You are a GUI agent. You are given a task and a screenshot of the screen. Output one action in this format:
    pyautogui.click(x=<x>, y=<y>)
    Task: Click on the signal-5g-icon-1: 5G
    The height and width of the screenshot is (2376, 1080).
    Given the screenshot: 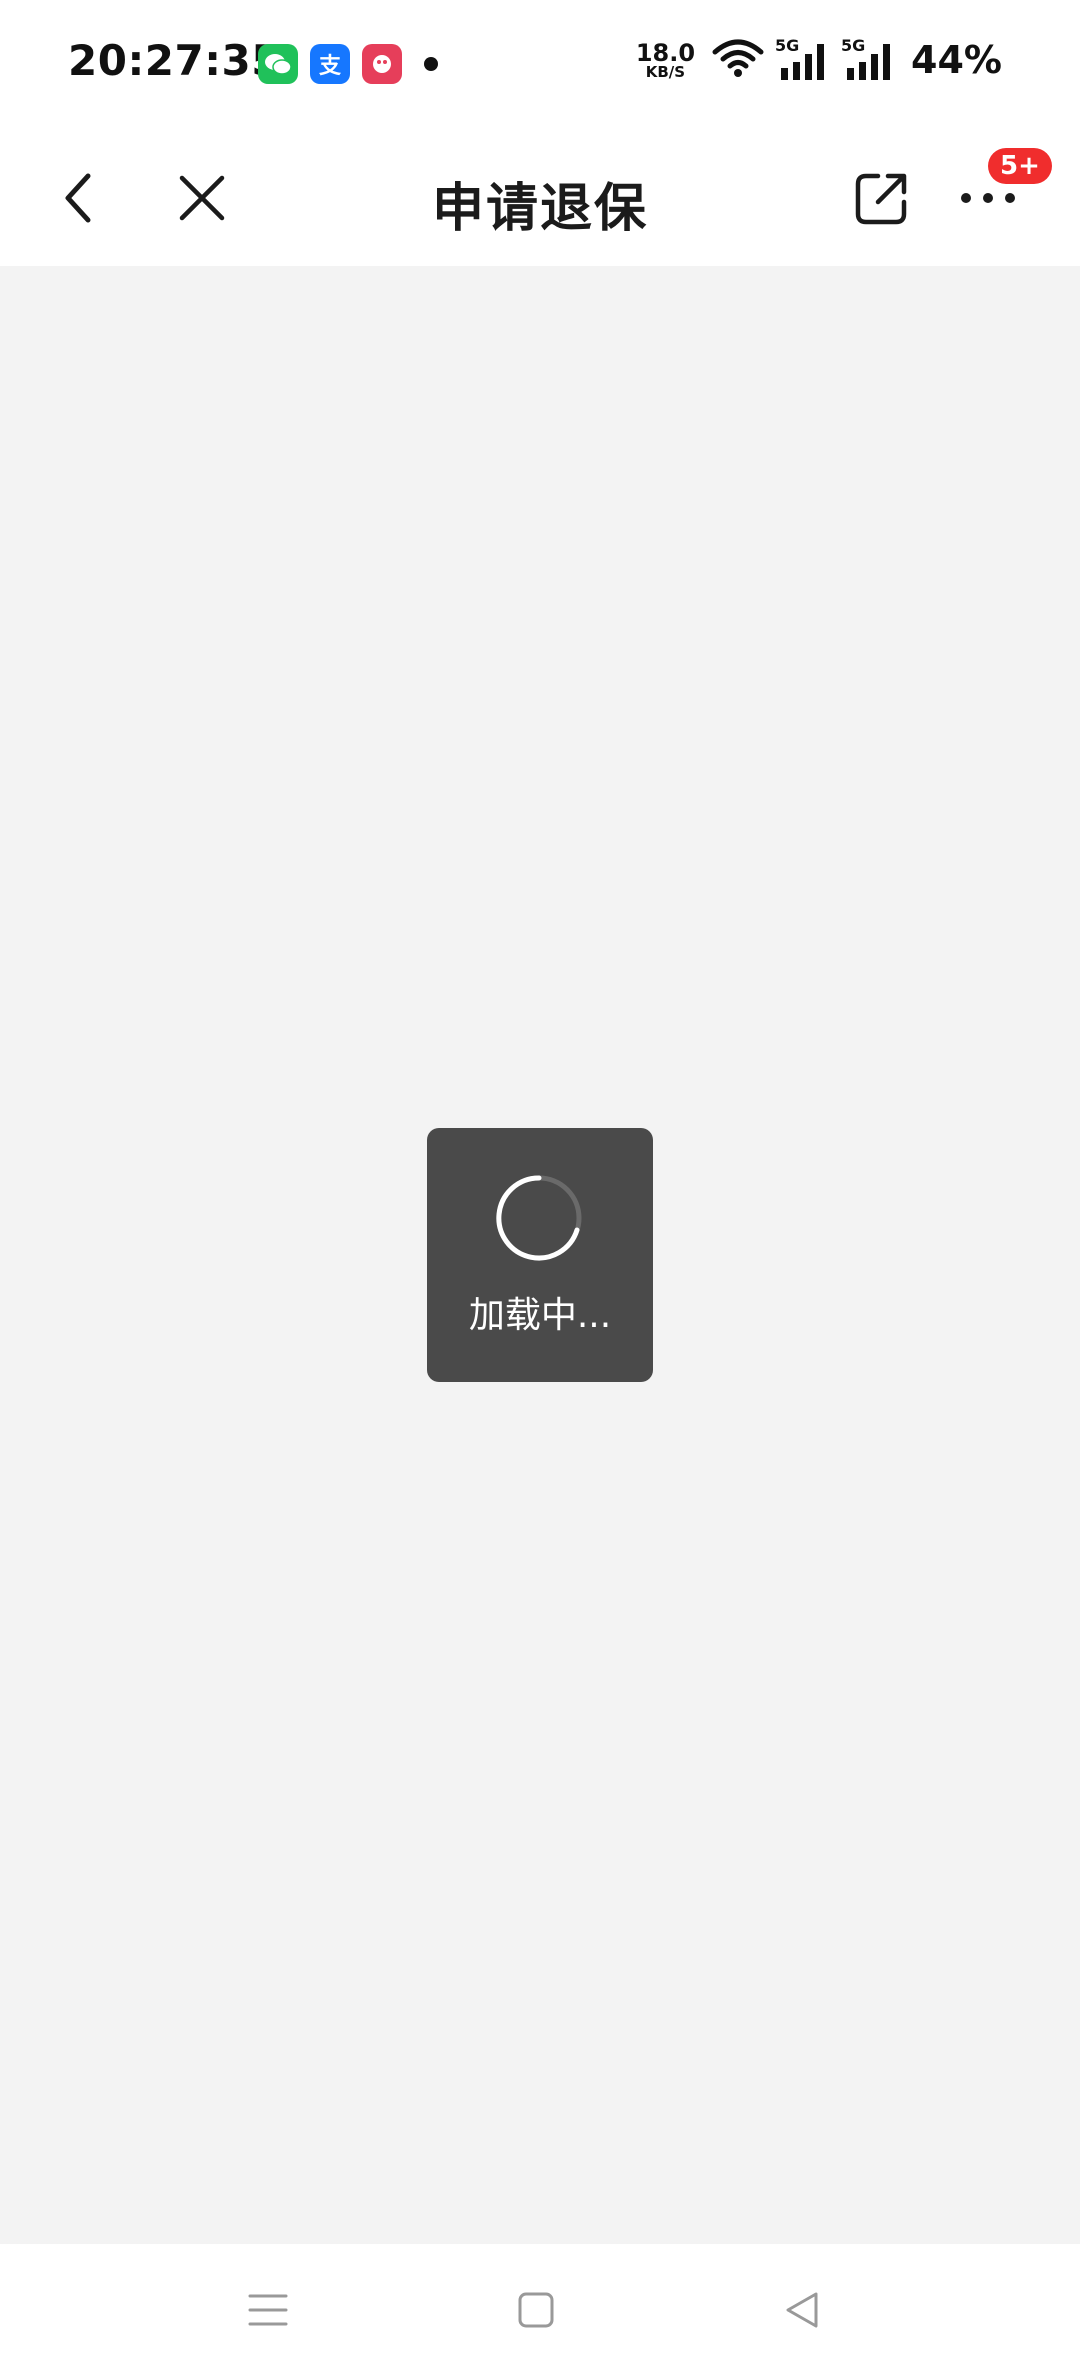 What is the action you would take?
    pyautogui.click(x=803, y=59)
    